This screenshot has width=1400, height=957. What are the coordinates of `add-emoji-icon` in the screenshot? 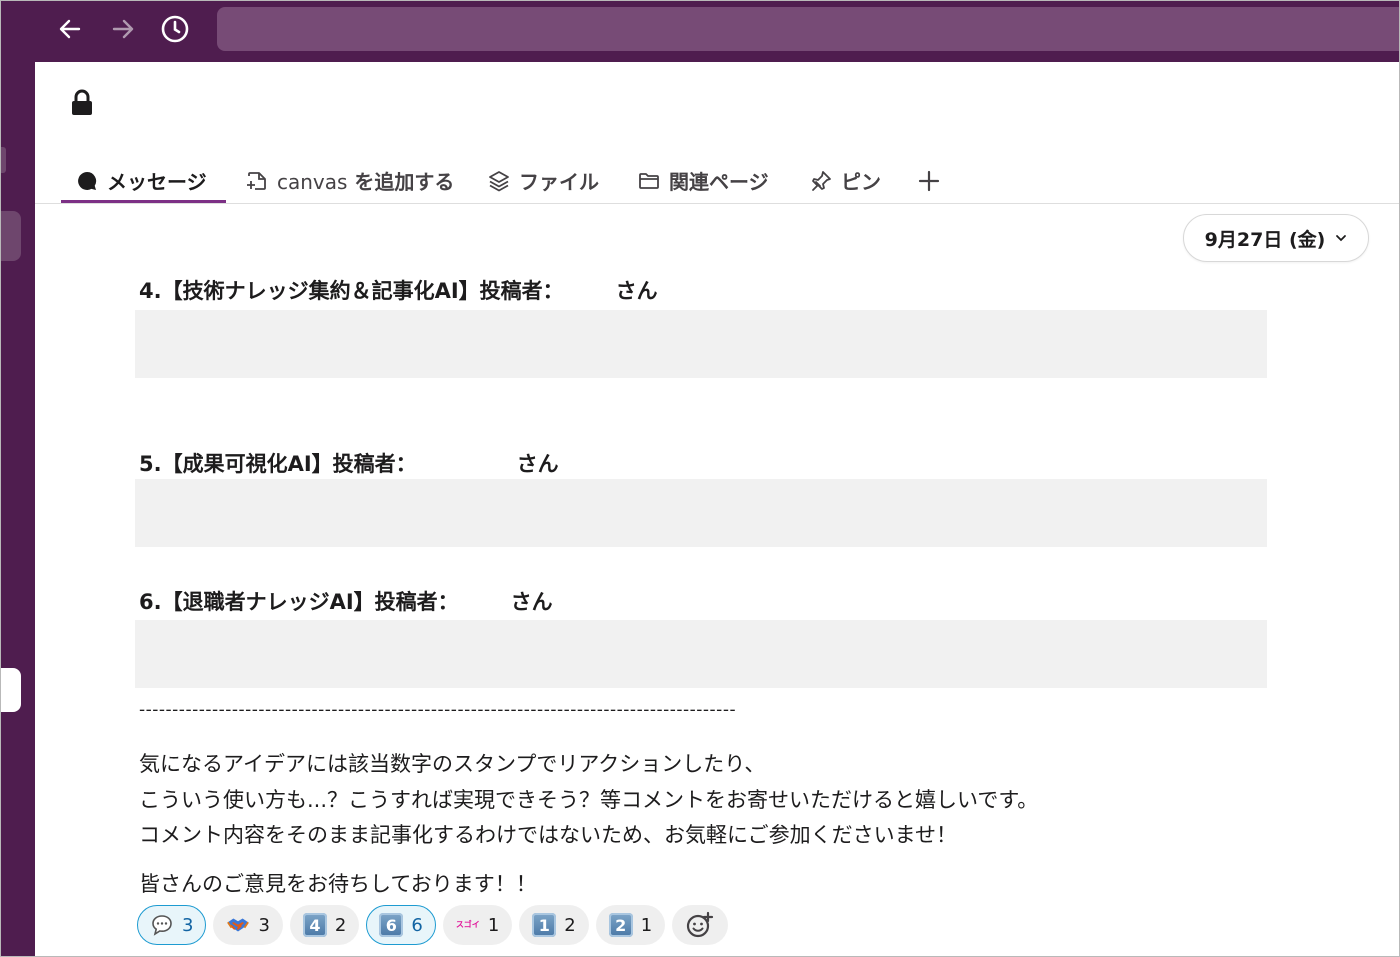 It's located at (700, 924).